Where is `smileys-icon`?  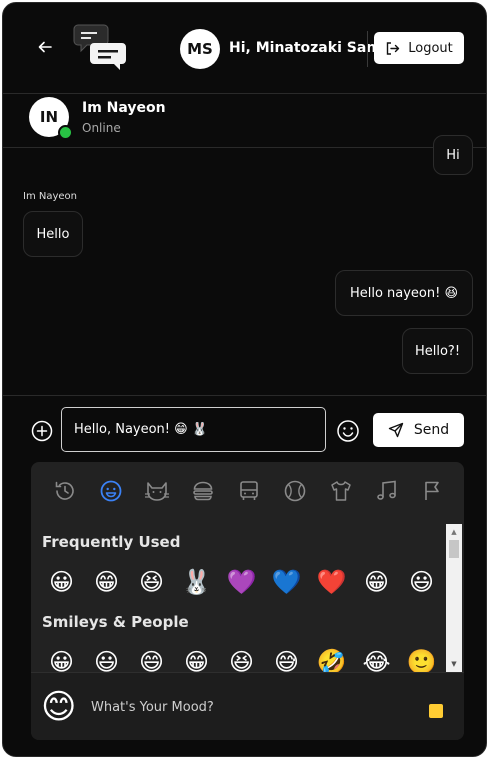 smileys-icon is located at coordinates (111, 491).